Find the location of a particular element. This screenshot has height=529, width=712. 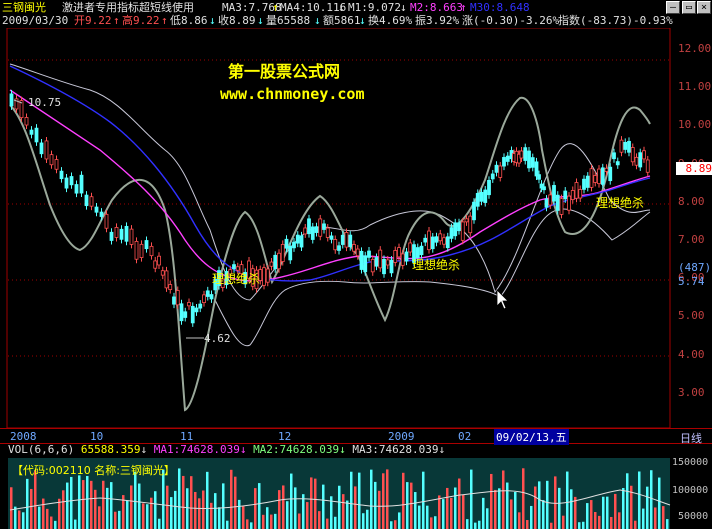

m30-value: M30:8.648 is located at coordinates (500, 7).